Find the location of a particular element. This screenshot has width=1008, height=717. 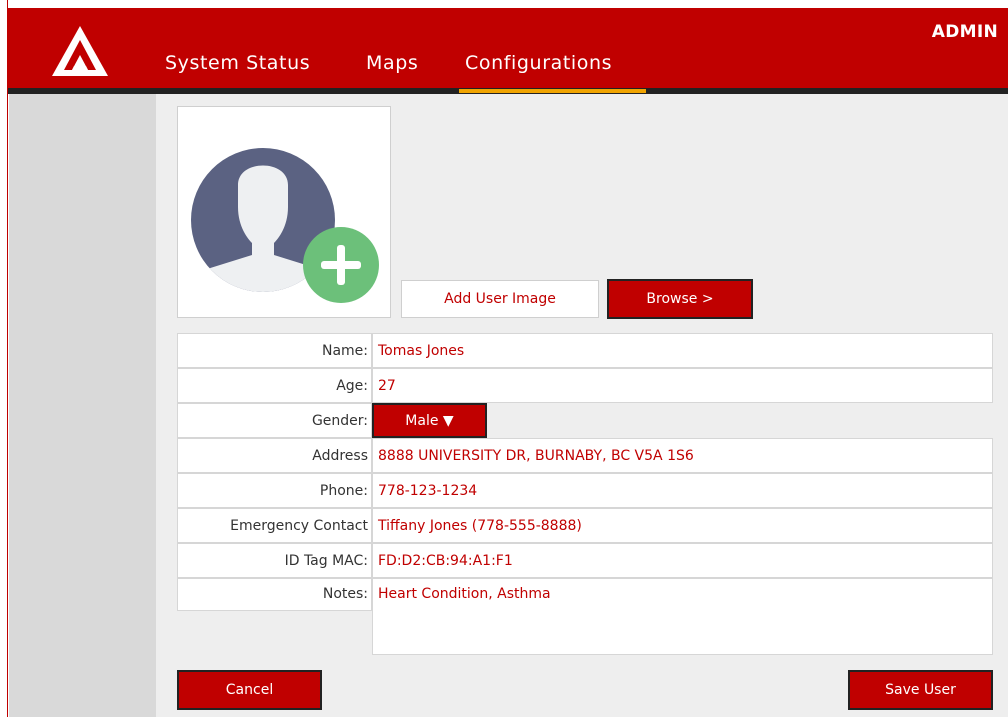

user-photo-box is located at coordinates (284, 212).